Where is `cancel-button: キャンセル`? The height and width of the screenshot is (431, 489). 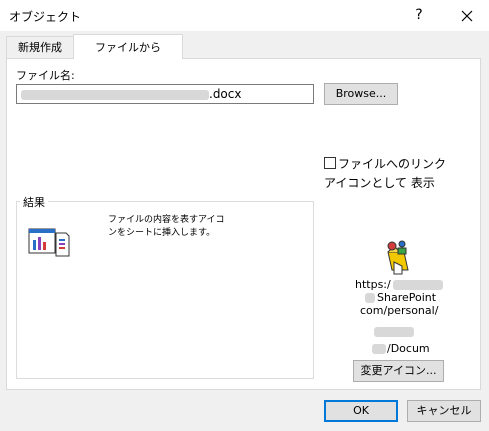 cancel-button: キャンセル is located at coordinates (444, 411).